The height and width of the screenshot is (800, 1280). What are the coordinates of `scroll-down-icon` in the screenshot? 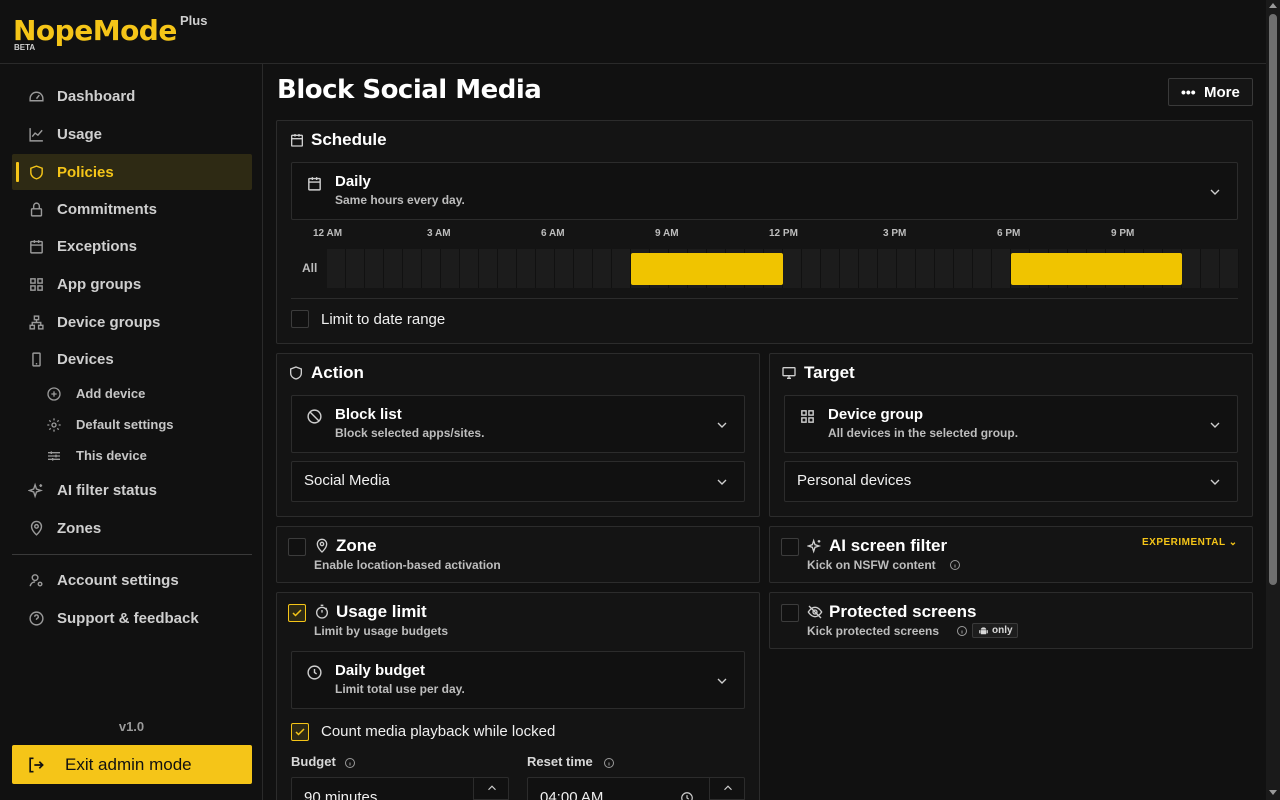 It's located at (1273, 792).